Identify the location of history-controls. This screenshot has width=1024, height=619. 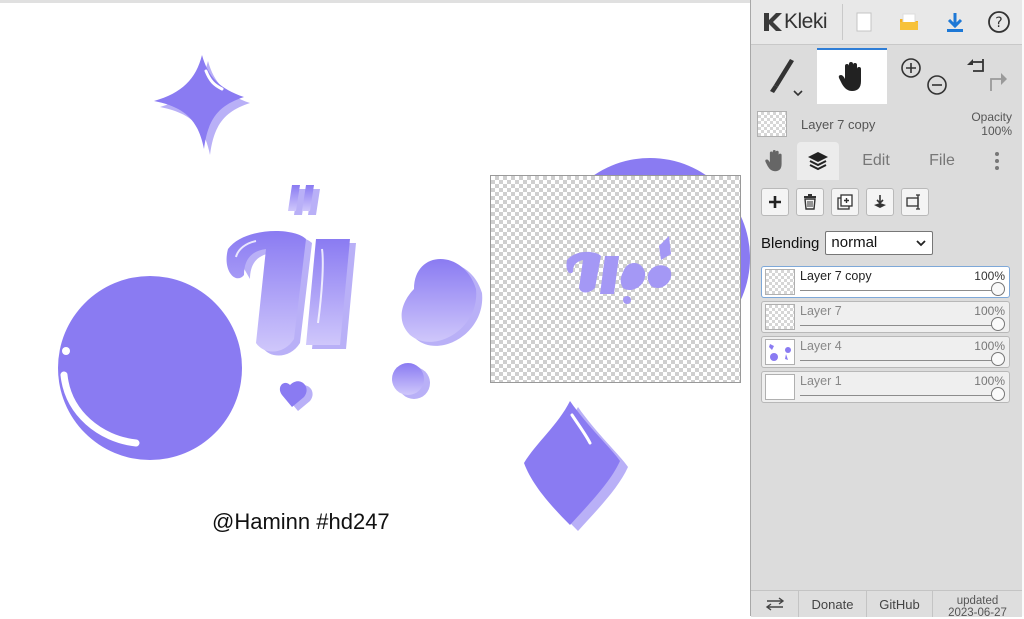
(987, 76).